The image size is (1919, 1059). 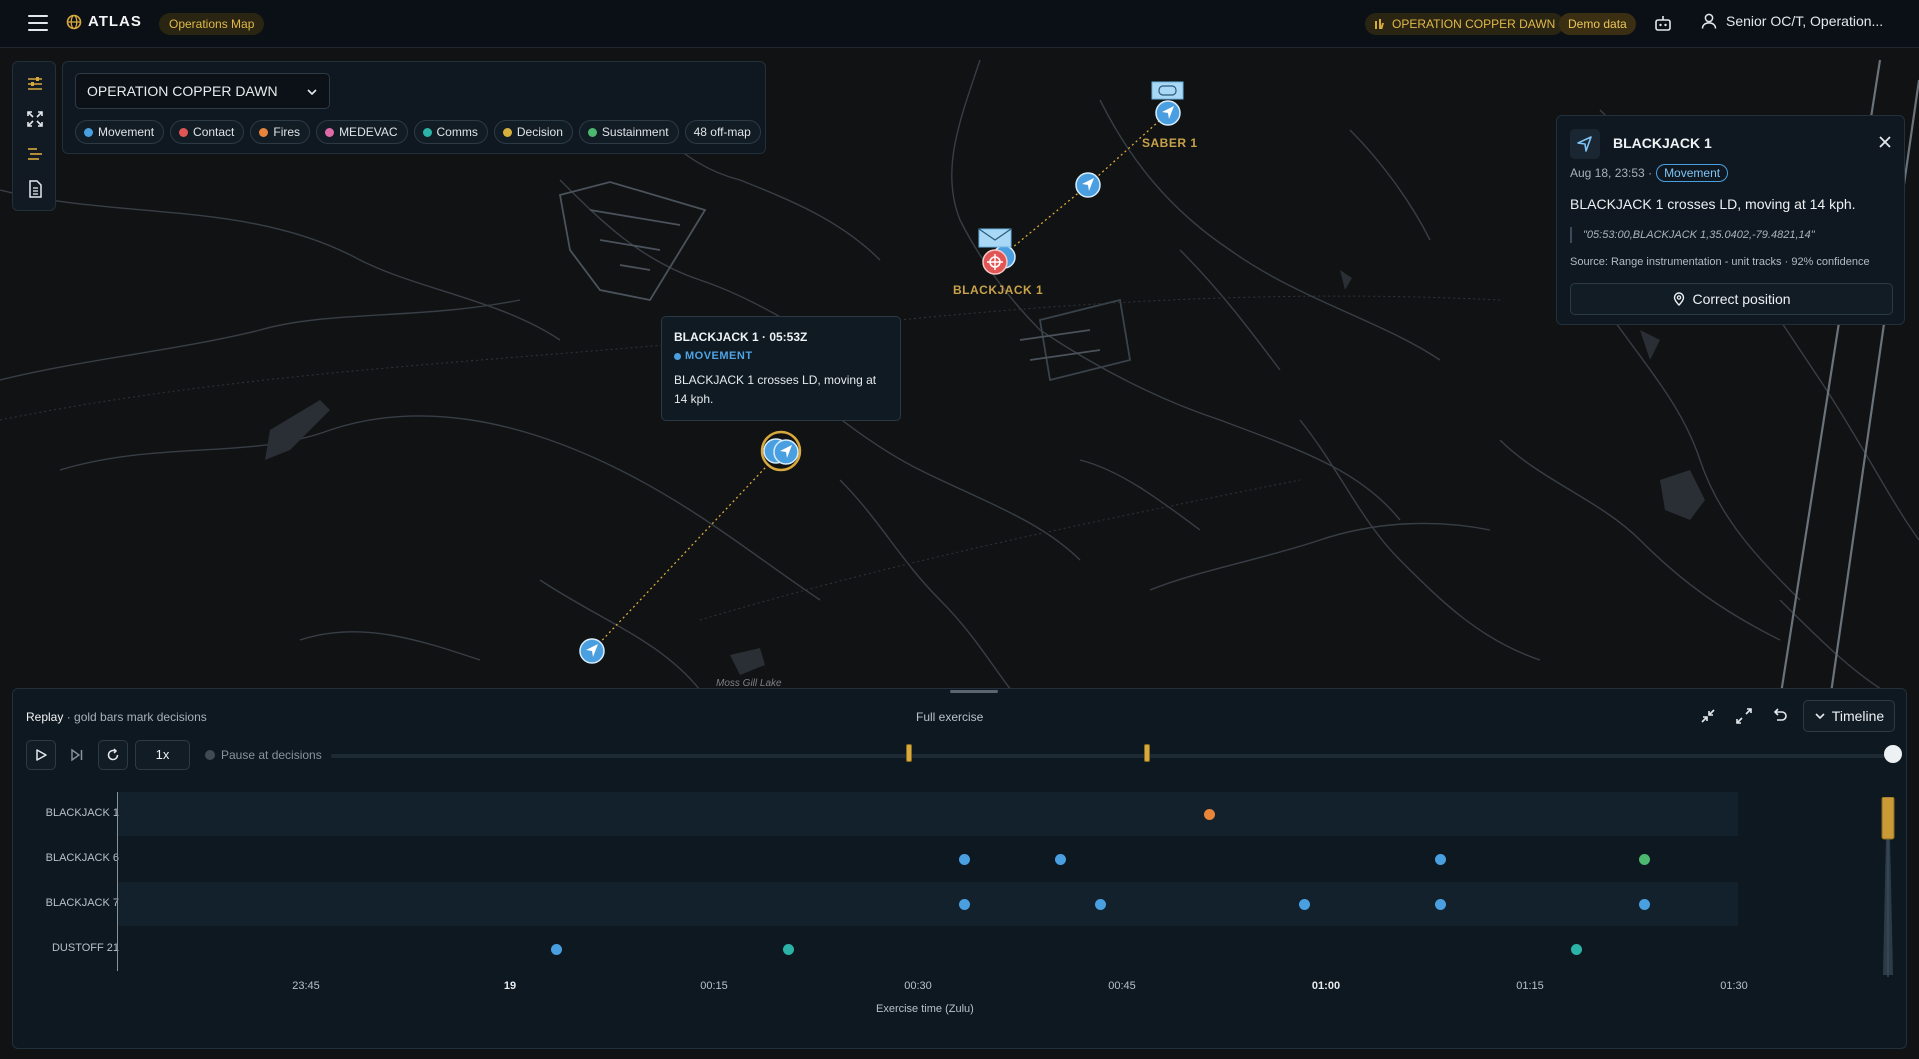 What do you see at coordinates (368, 132) in the screenshot?
I see `filter-chip-label: MEDEVAC` at bounding box center [368, 132].